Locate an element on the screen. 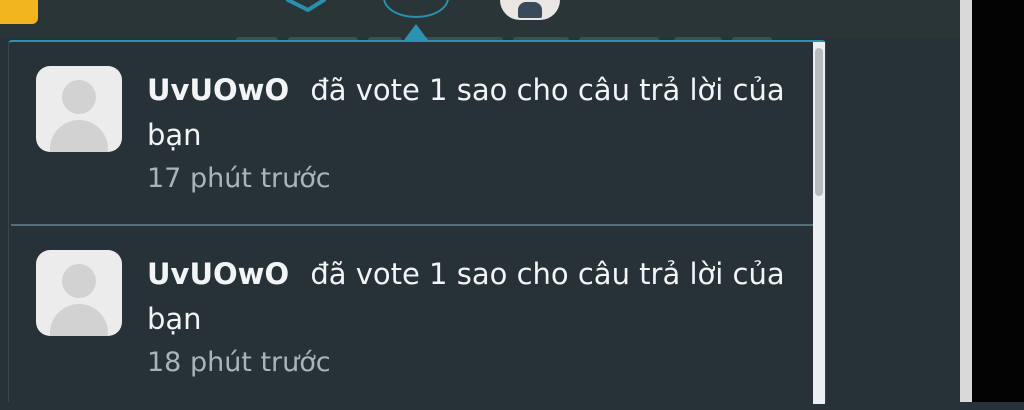 The height and width of the screenshot is (410, 1024). dropdown-pointer is located at coordinates (416, 32).